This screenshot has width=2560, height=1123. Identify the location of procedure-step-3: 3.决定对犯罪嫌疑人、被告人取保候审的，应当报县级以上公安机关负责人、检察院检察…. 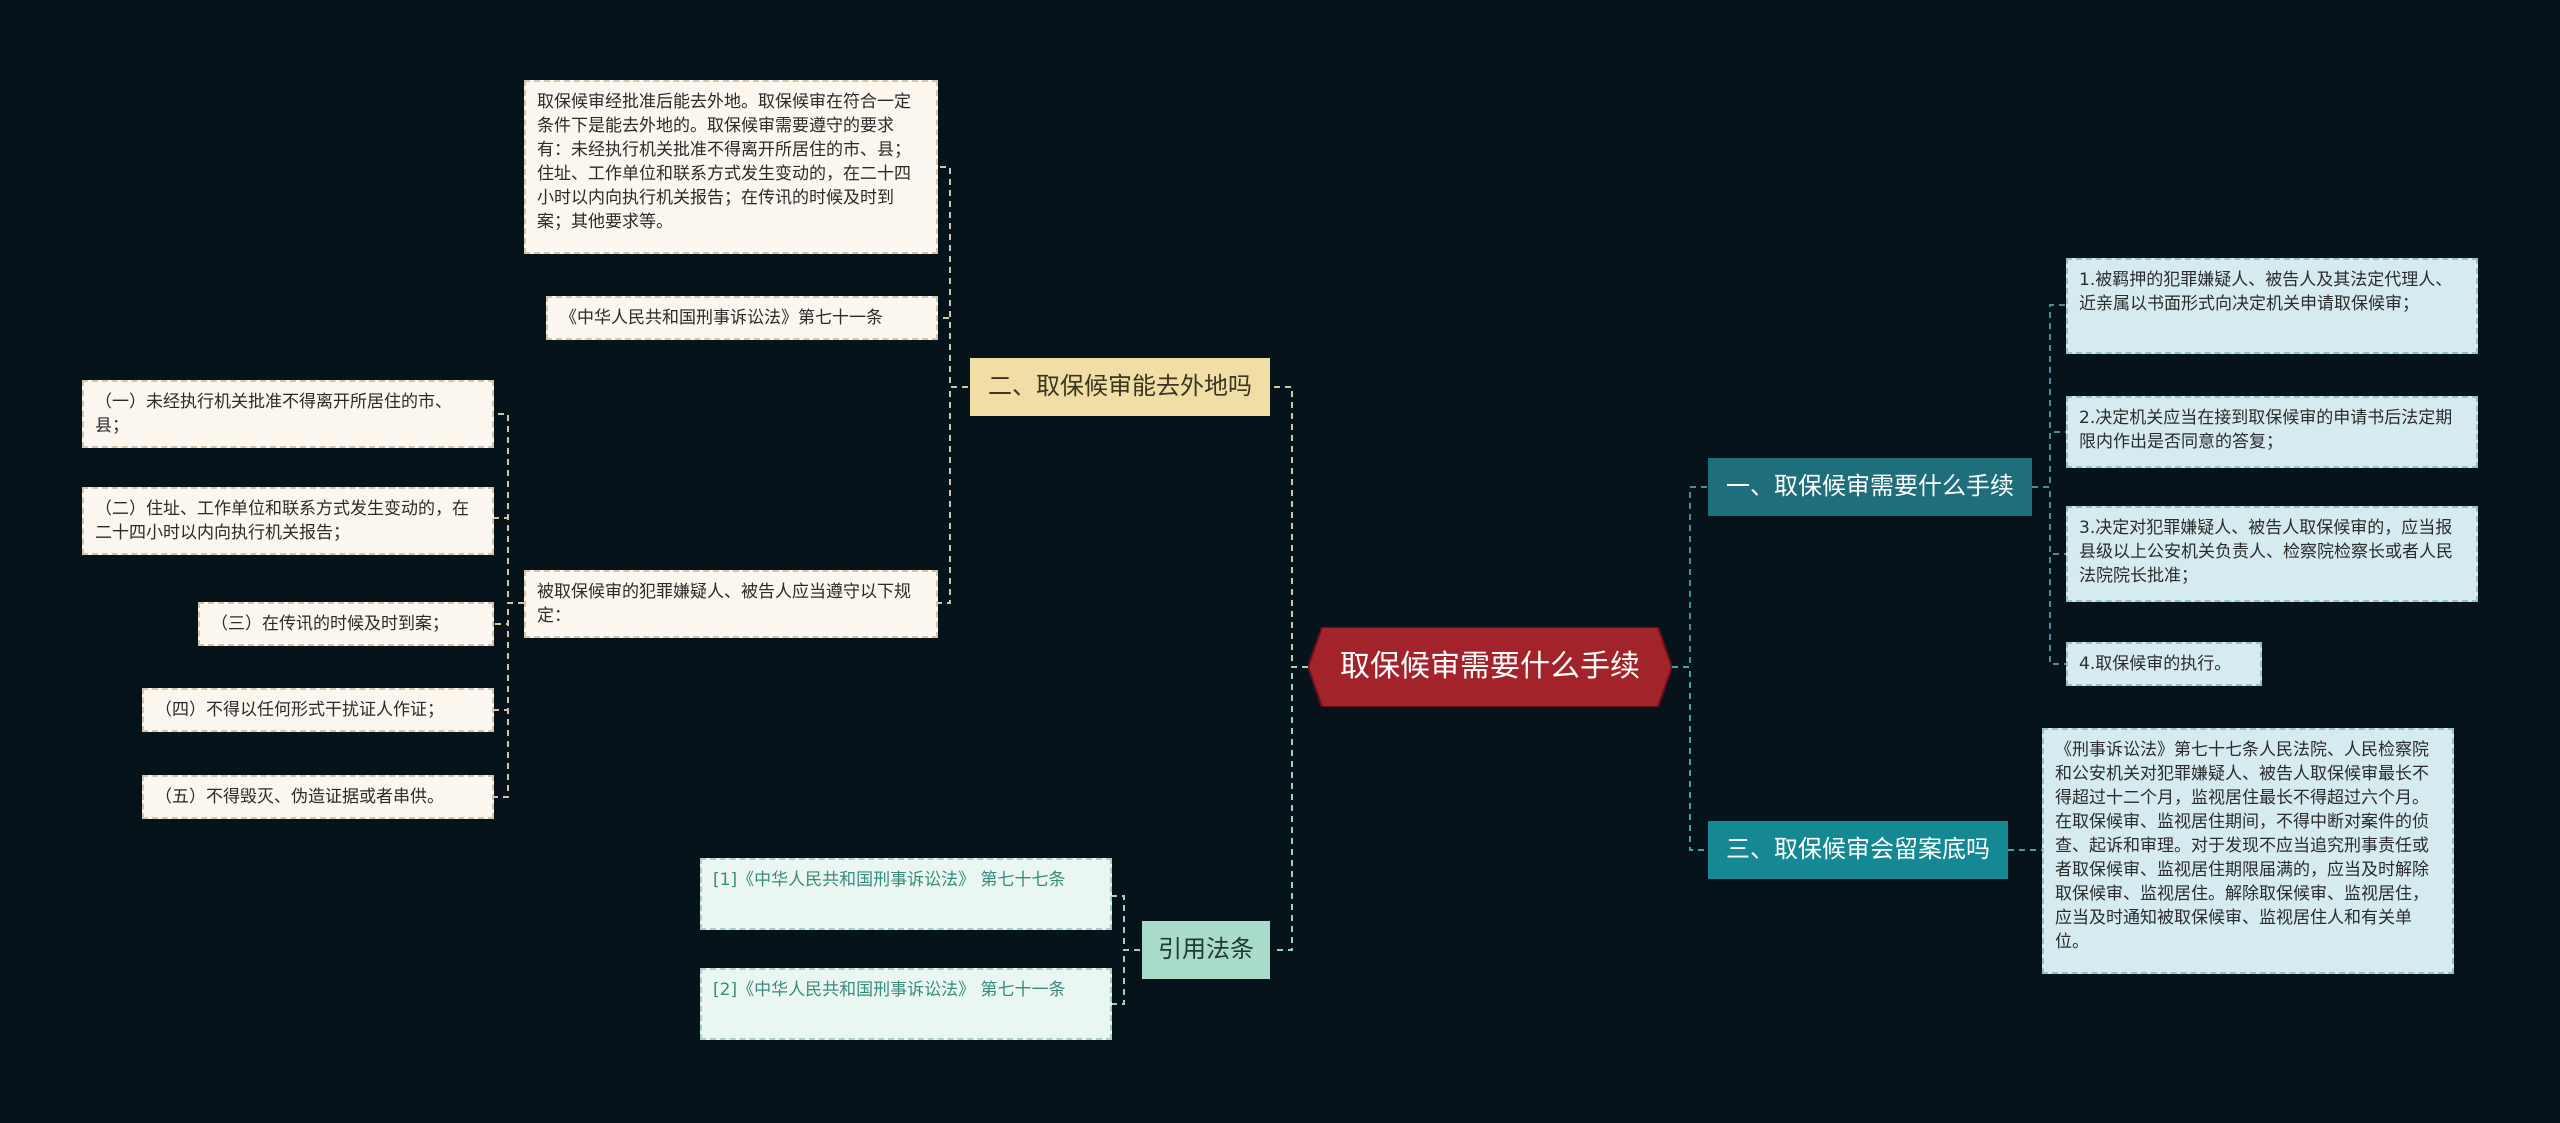
(2272, 554).